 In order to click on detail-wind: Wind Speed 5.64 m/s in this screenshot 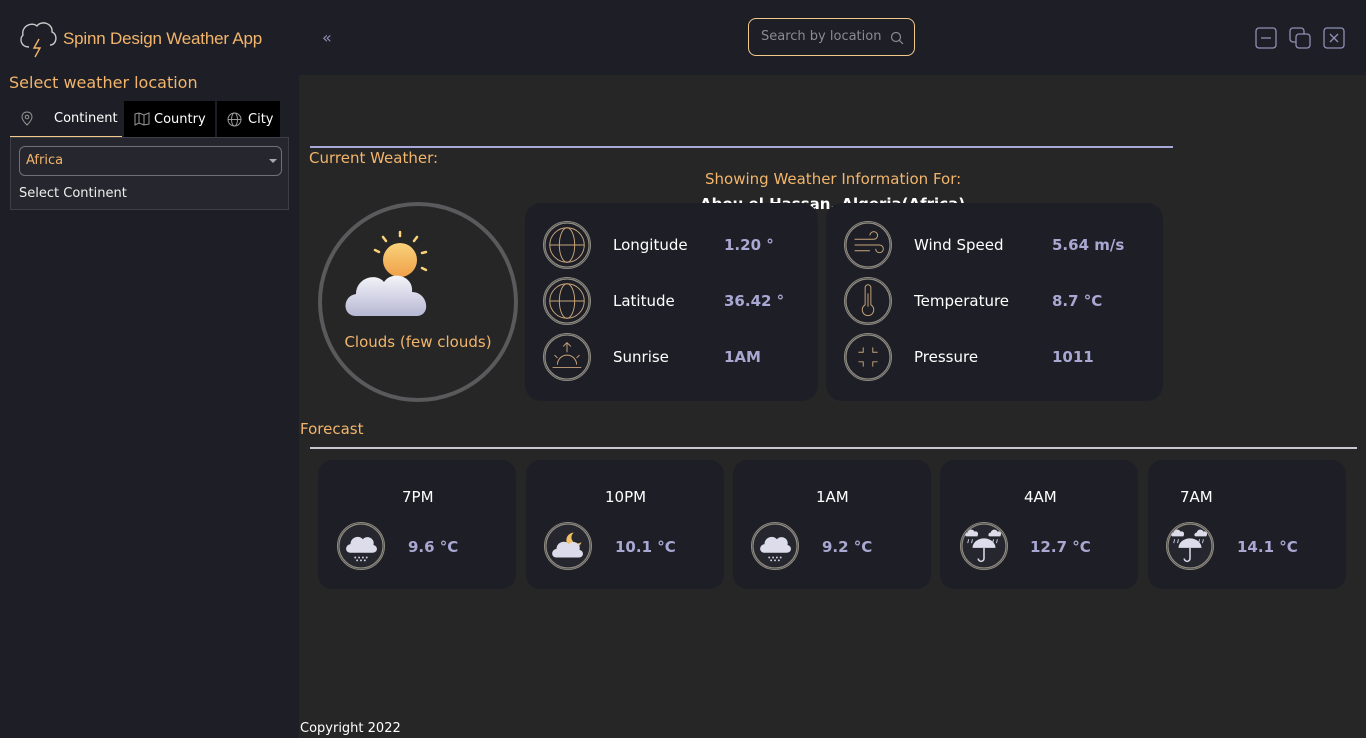, I will do `click(999, 246)`.